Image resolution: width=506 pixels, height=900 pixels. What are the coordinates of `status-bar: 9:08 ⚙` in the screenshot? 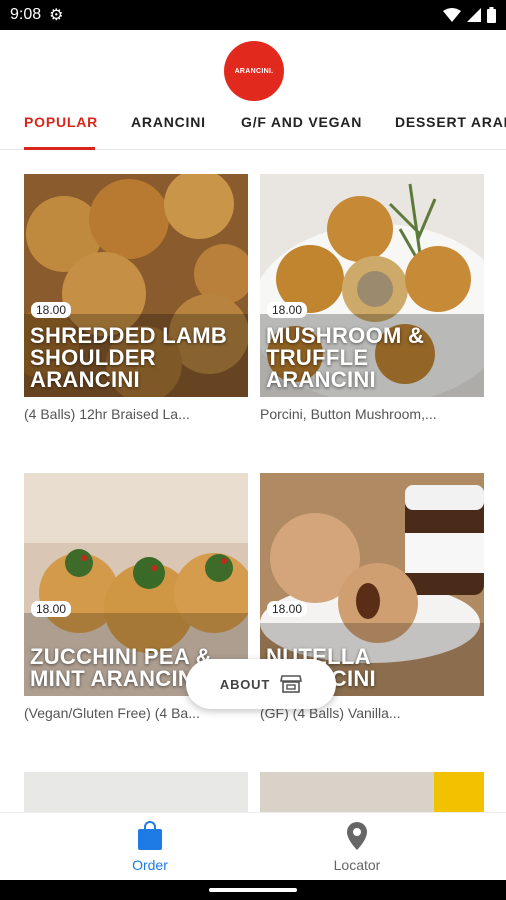 It's located at (253, 15).